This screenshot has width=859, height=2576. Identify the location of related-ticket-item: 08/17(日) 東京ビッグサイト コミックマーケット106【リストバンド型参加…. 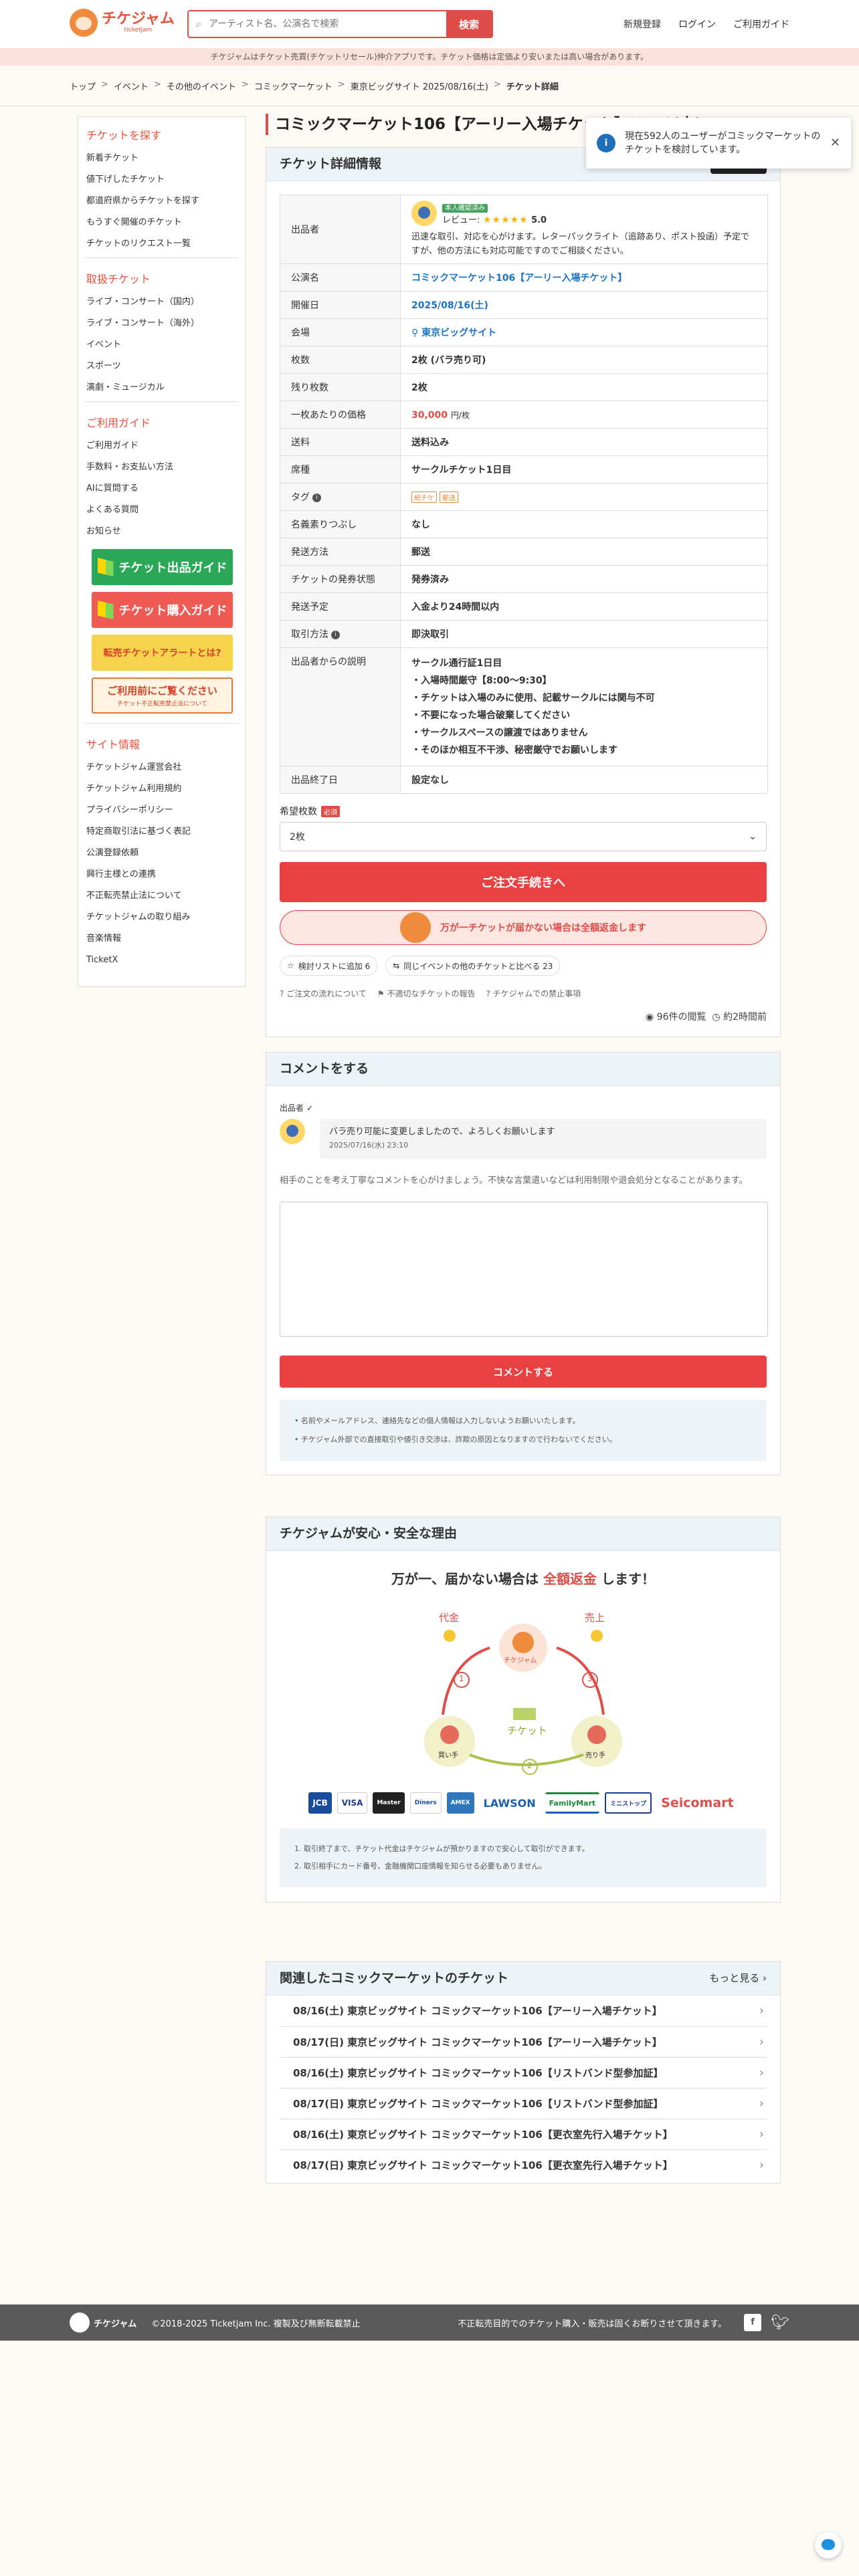
(523, 2103).